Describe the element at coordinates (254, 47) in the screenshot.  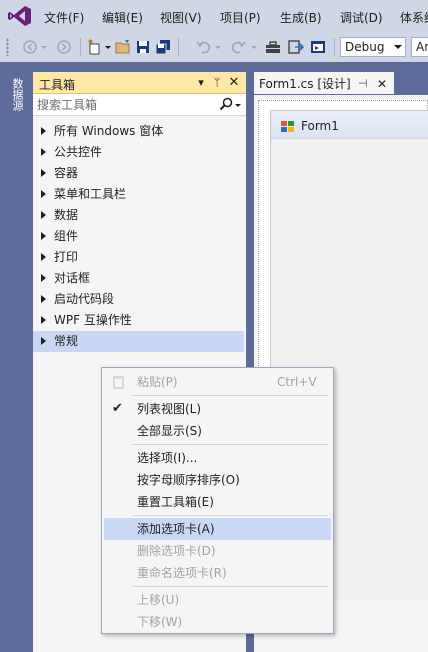
I see `redo-dropdown-icon` at that location.